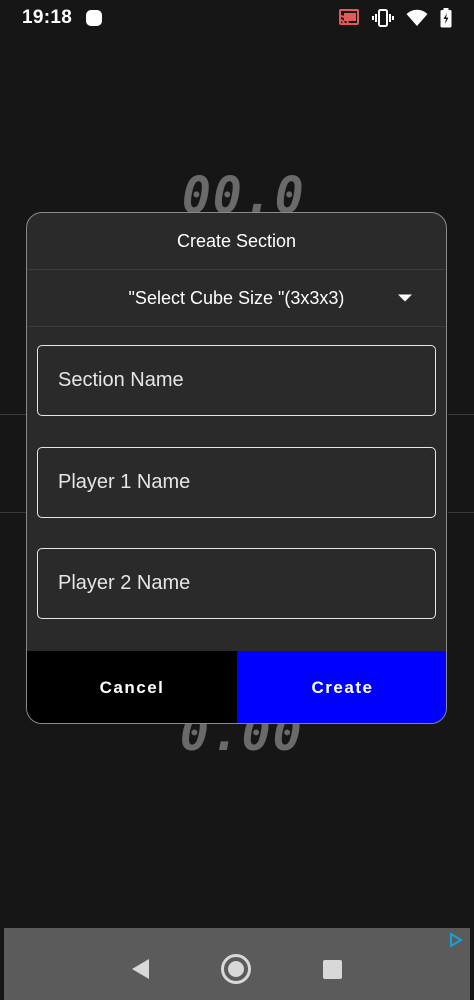 This screenshot has width=474, height=1000. What do you see at coordinates (236, 482) in the screenshot?
I see `player-1-name-input` at bounding box center [236, 482].